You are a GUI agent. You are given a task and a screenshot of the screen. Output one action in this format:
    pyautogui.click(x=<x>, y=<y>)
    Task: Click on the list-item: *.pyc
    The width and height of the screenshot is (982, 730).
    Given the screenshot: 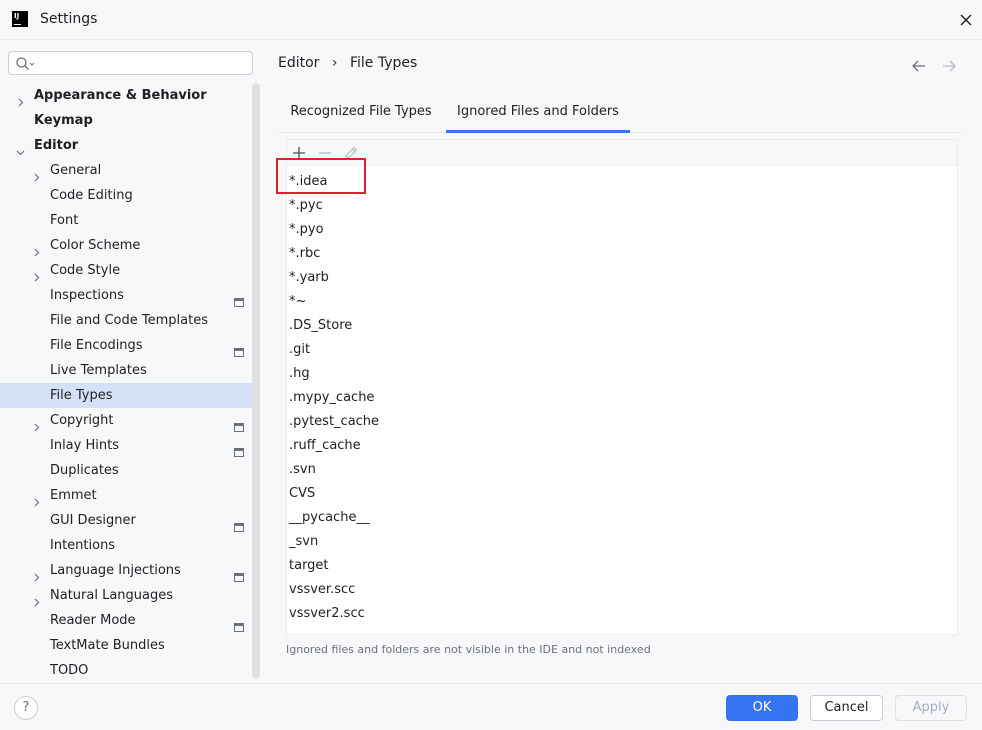 What is the action you would take?
    pyautogui.click(x=622, y=206)
    